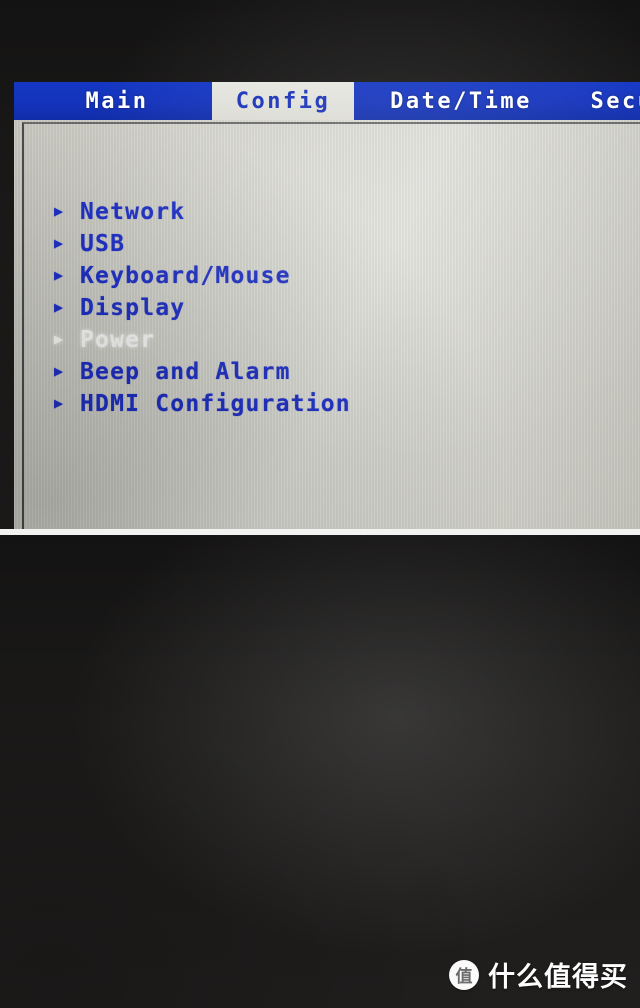 This screenshot has width=640, height=1008. What do you see at coordinates (133, 212) in the screenshot?
I see `menu-item-label: Network` at bounding box center [133, 212].